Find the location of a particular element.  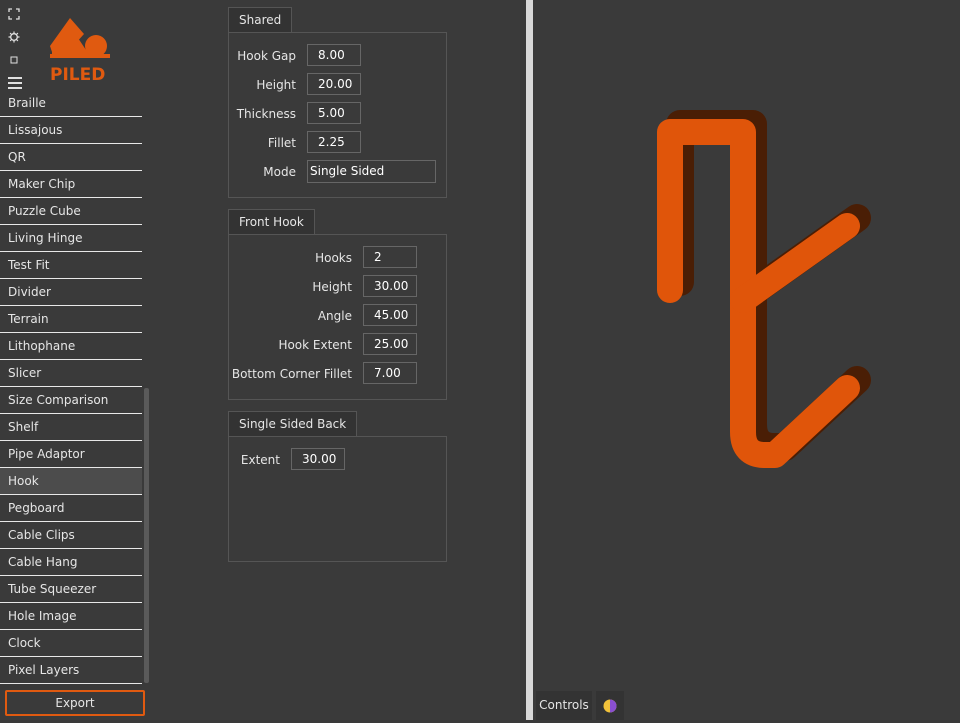

menu-item-cable-clips: Cable Clips is located at coordinates (71, 535).